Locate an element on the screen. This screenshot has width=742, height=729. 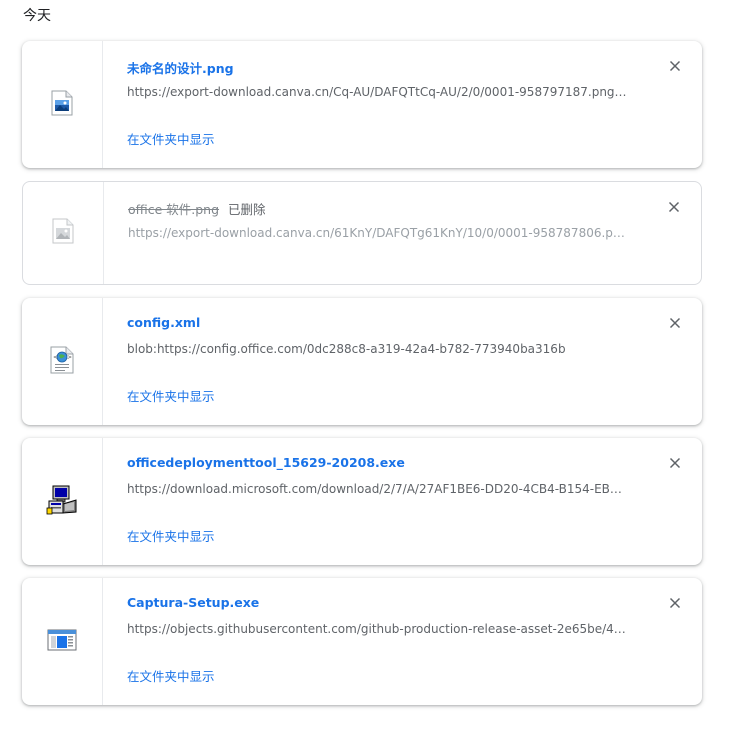
deleted-status: 已删除 is located at coordinates (247, 209).